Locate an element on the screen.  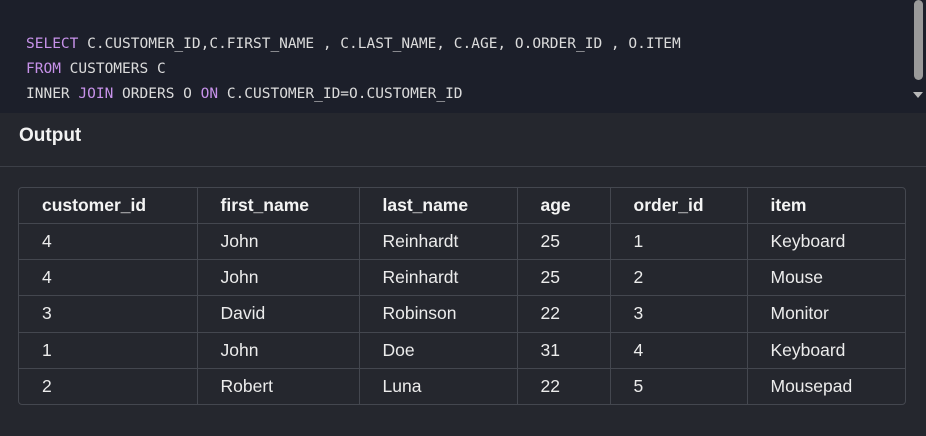
editor-scrollbar is located at coordinates (918, 56).